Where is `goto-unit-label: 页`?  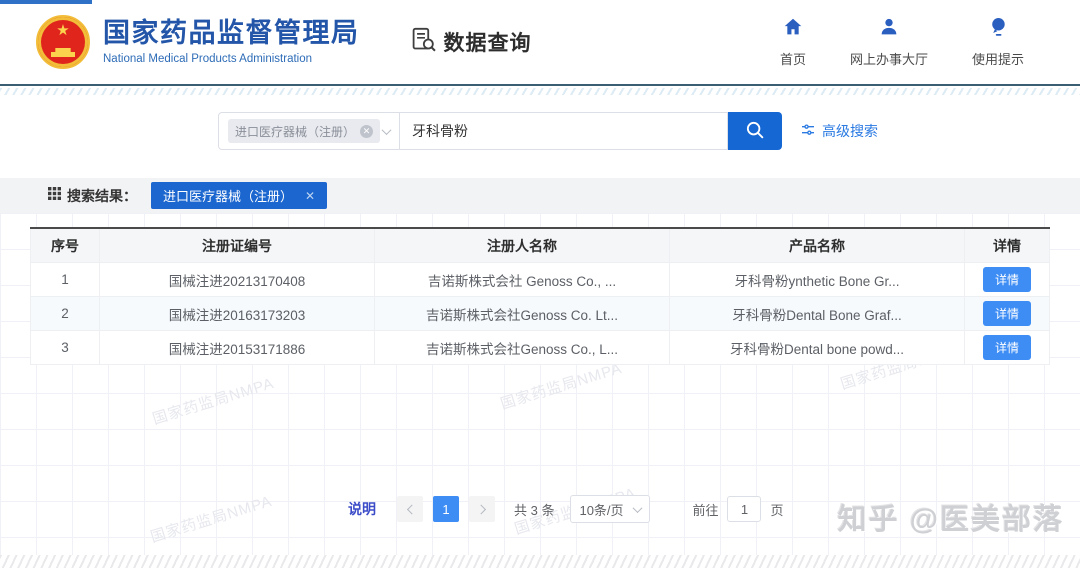
goto-unit-label: 页 is located at coordinates (777, 510).